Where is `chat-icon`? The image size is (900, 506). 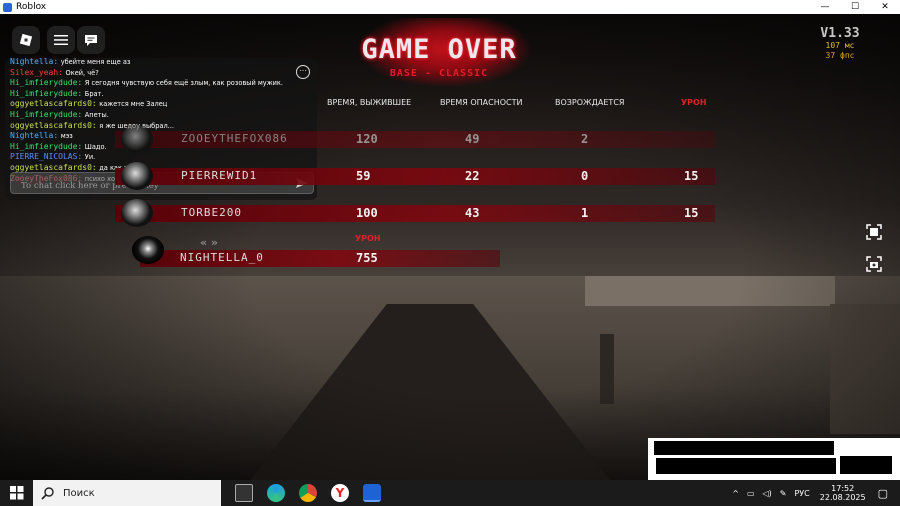 chat-icon is located at coordinates (91, 40).